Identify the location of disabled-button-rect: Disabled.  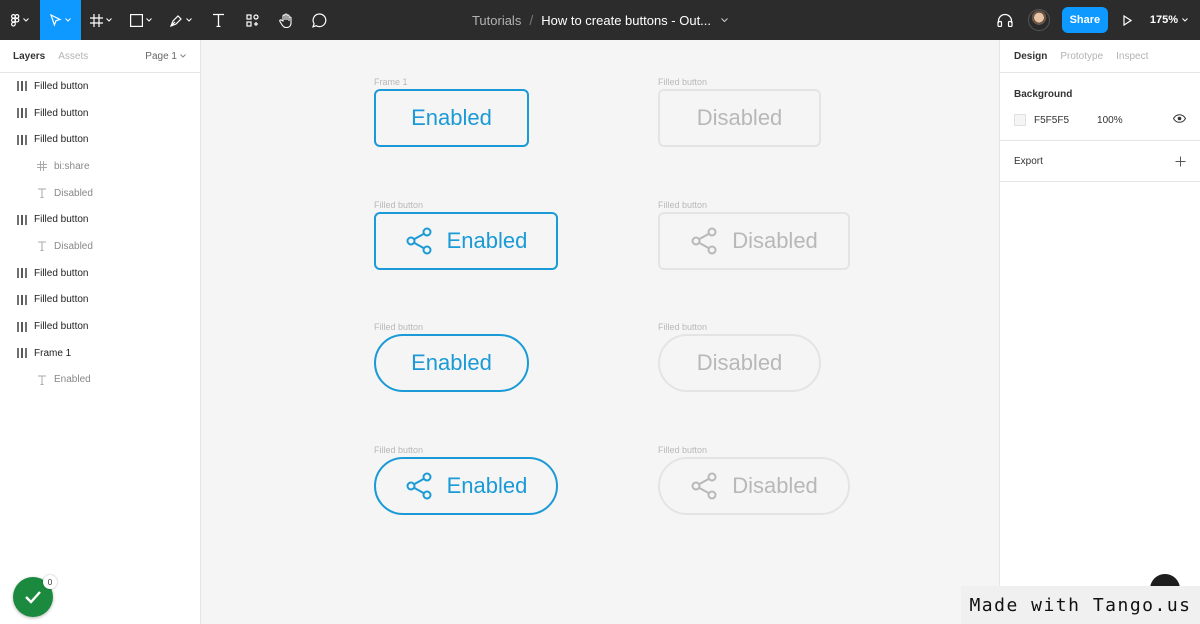
(739, 118).